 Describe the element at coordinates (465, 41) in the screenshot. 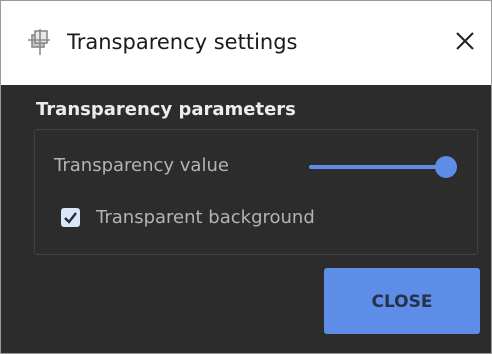

I see `close-icon` at that location.